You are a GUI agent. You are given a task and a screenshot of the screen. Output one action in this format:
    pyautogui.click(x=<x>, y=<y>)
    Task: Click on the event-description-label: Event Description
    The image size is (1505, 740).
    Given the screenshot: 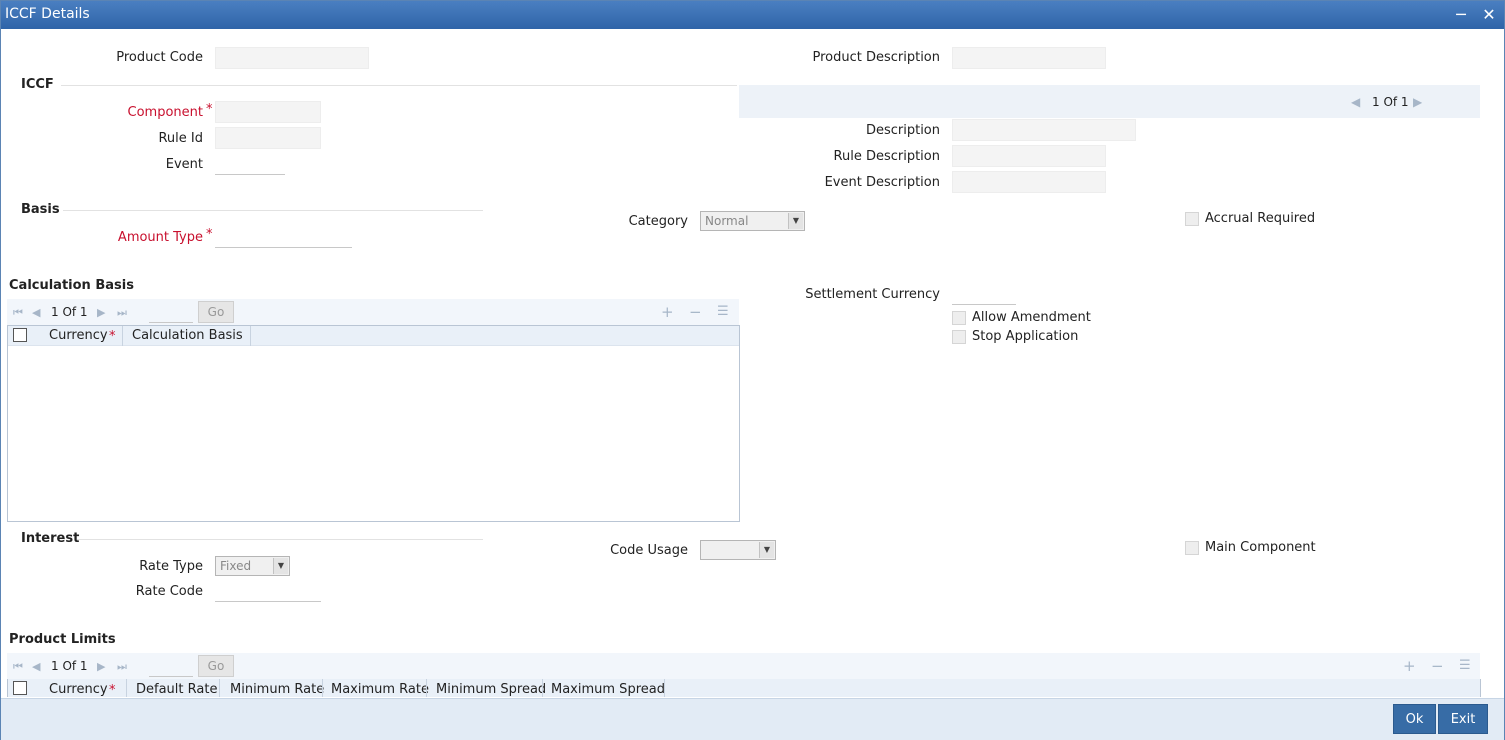 What is the action you would take?
    pyautogui.click(x=882, y=182)
    